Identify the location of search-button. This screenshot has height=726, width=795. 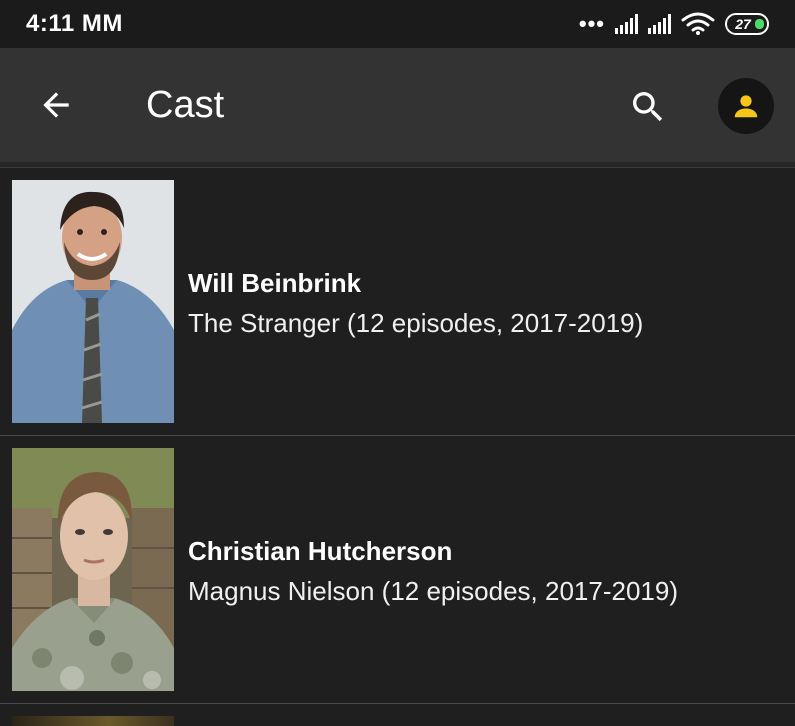
(648, 107).